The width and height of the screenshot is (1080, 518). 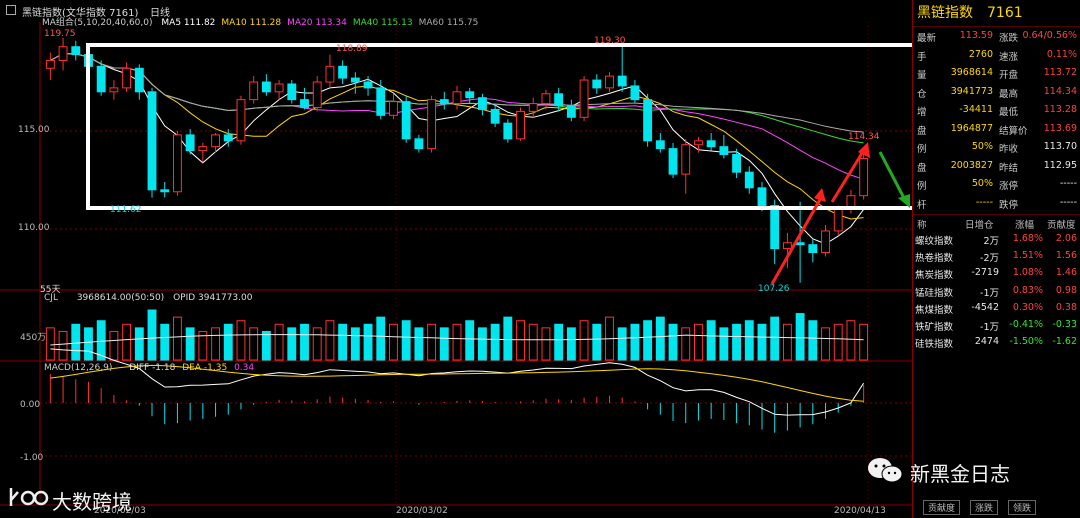 I want to click on quote-row: 最新 113.59 涨跌 0.64/0.56%, so click(x=996, y=36).